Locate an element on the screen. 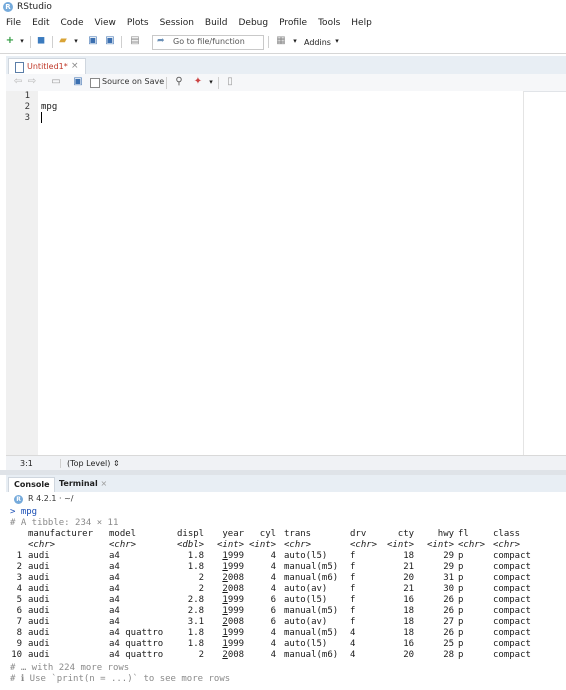 The height and width of the screenshot is (690, 566). menu-build: Build is located at coordinates (216, 23).